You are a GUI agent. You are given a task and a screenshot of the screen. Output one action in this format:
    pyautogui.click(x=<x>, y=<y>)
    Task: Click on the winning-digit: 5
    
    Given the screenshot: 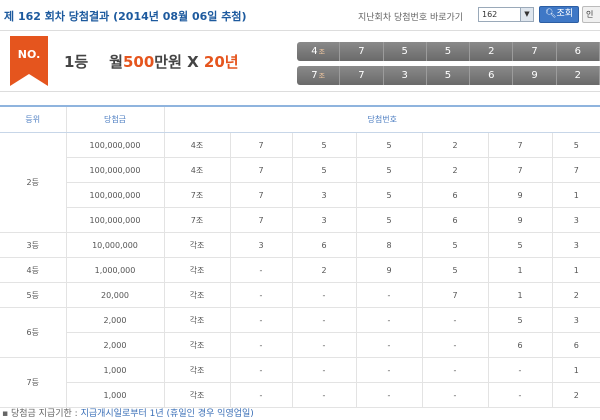 What is the action you would take?
    pyautogui.click(x=448, y=51)
    